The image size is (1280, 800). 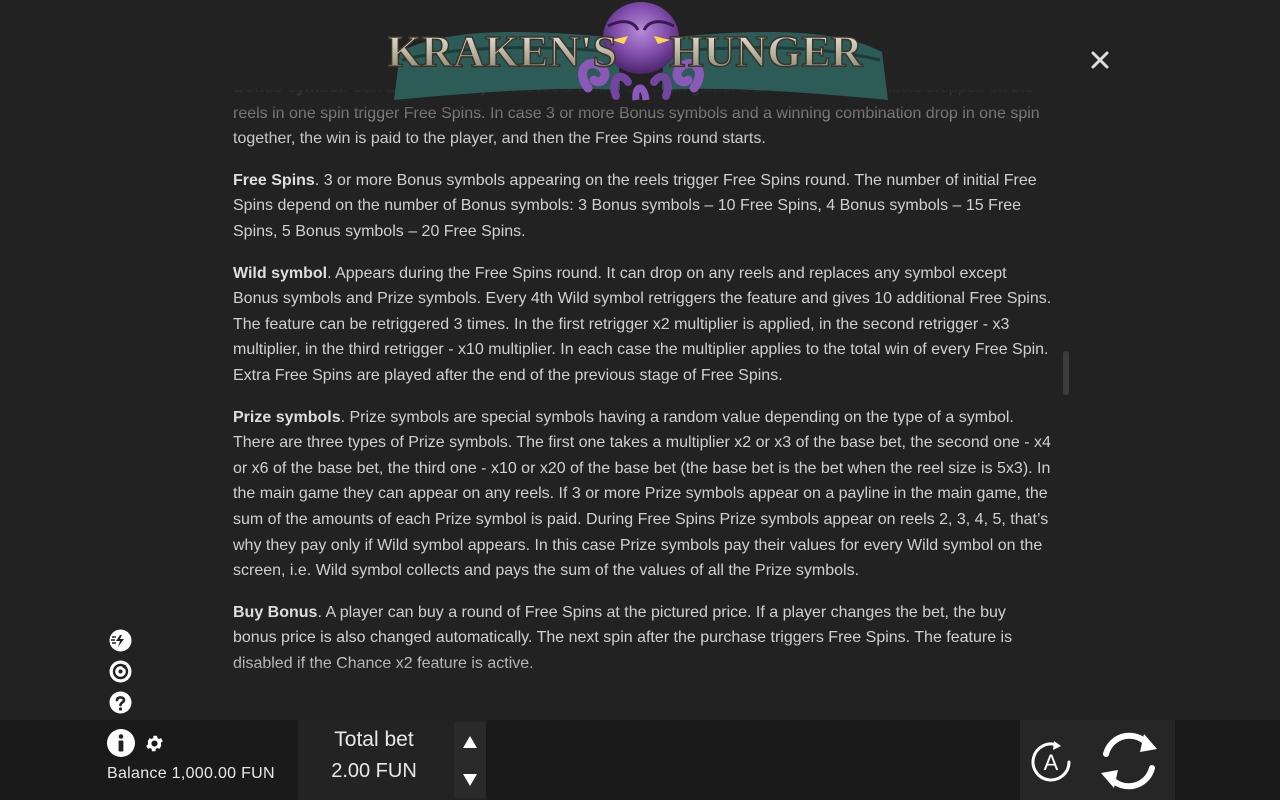 I want to click on svg-text: A, so click(x=1051, y=762).